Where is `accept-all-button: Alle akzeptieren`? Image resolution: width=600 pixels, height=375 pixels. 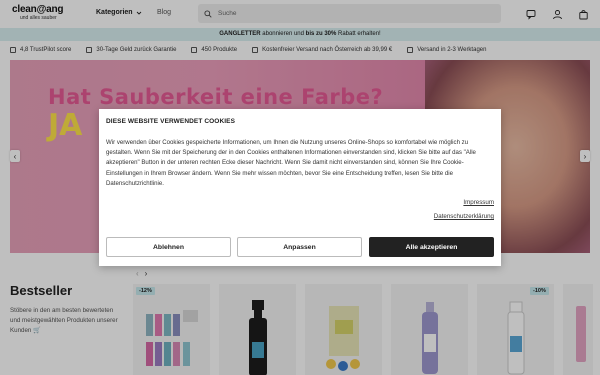
accept-all-button: Alle akzeptieren is located at coordinates (431, 247).